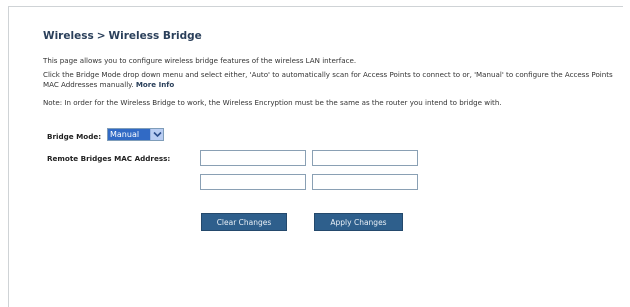  Describe the element at coordinates (109, 158) in the screenshot. I see `mac-address-label: Remote Bridges MAC Address:` at that location.